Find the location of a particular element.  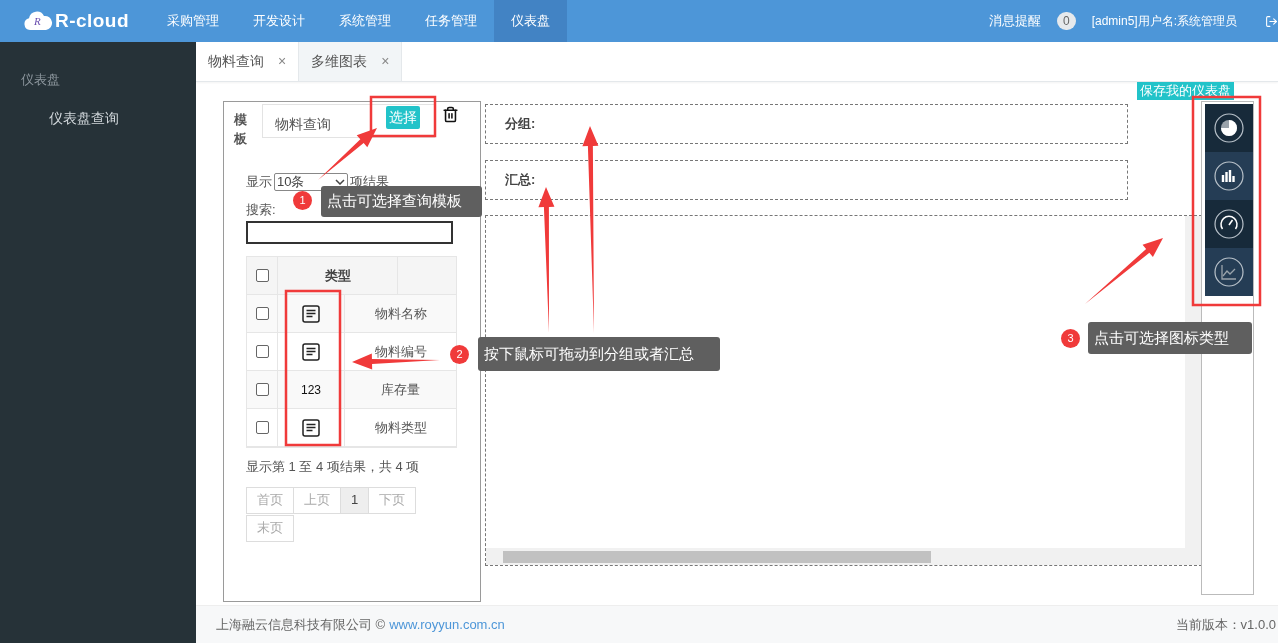

table-cell-text: 物料编号 is located at coordinates (400, 351).